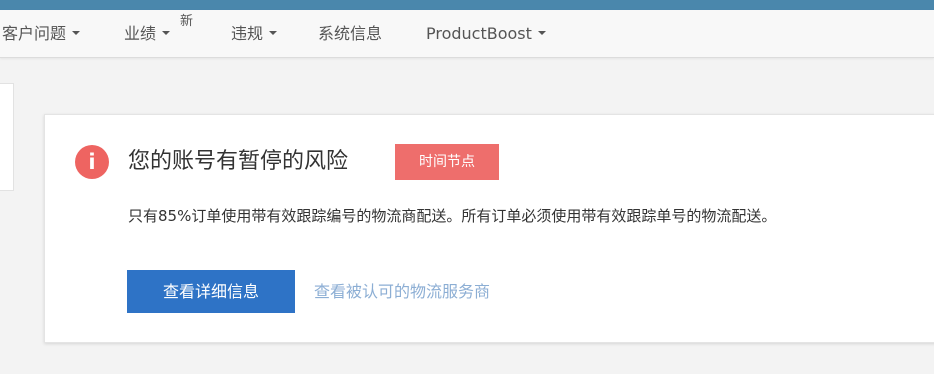 This screenshot has height=374, width=934. Describe the element at coordinates (140, 33) in the screenshot. I see `nav-item-label: 业绩` at that location.